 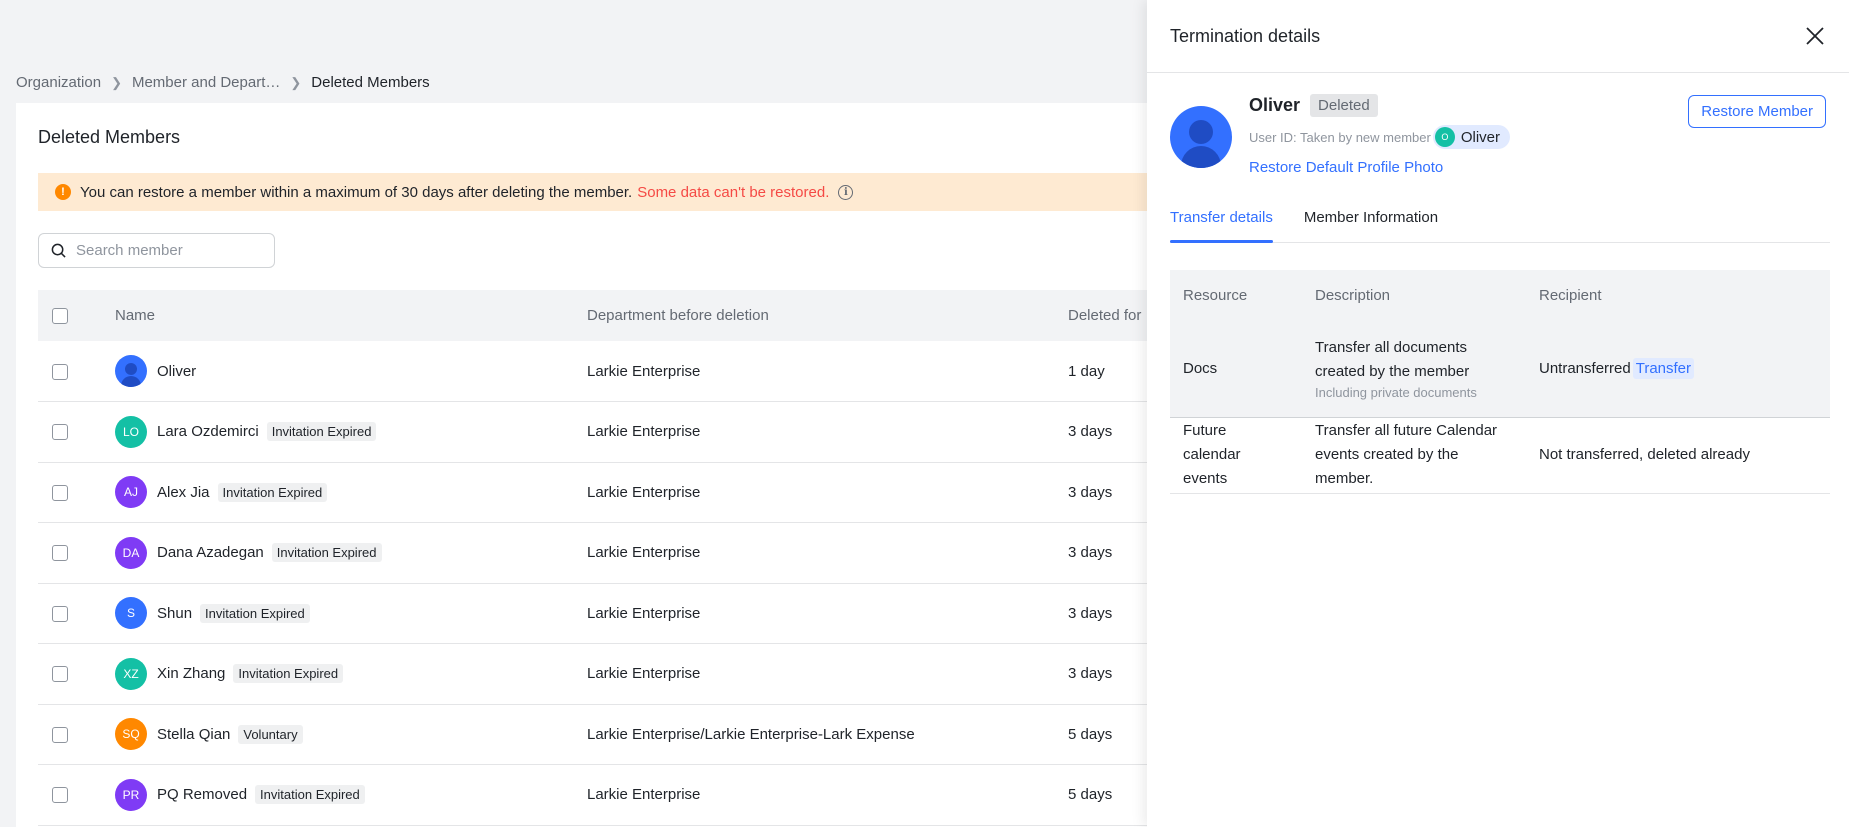 What do you see at coordinates (1353, 295) in the screenshot?
I see `header-description: Description` at bounding box center [1353, 295].